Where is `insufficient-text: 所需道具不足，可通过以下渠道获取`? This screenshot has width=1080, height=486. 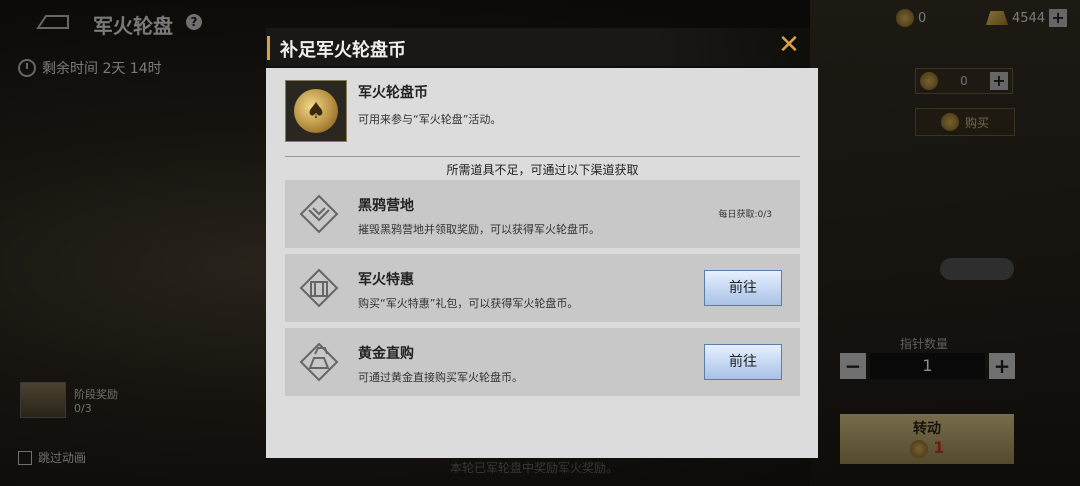 insufficient-text: 所需道具不足，可通过以下渠道获取 is located at coordinates (542, 170).